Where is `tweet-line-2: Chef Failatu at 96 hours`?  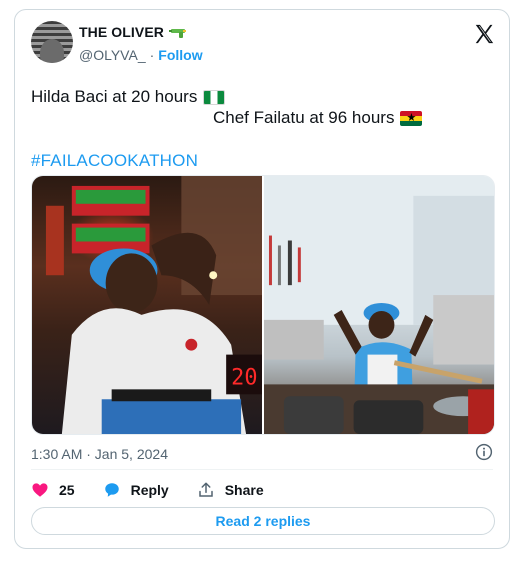 tweet-line-2: Chef Failatu at 96 hours is located at coordinates (318, 118).